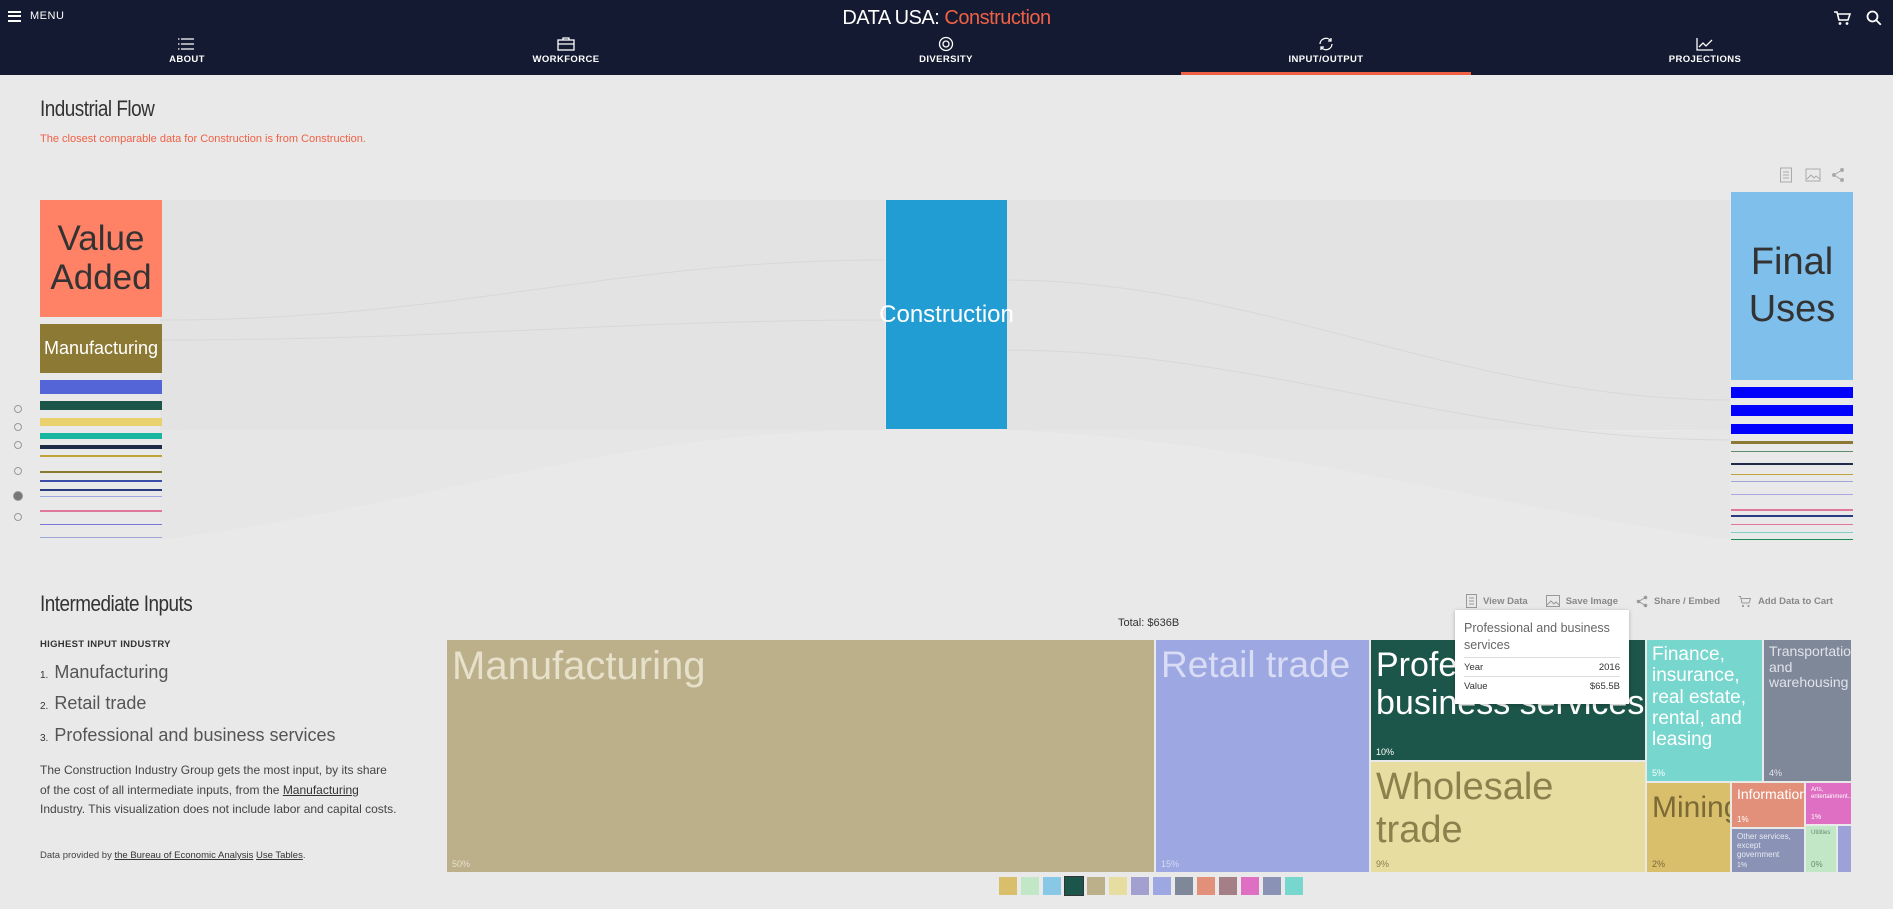  Describe the element at coordinates (18, 496) in the screenshot. I see `section-dot-active` at that location.